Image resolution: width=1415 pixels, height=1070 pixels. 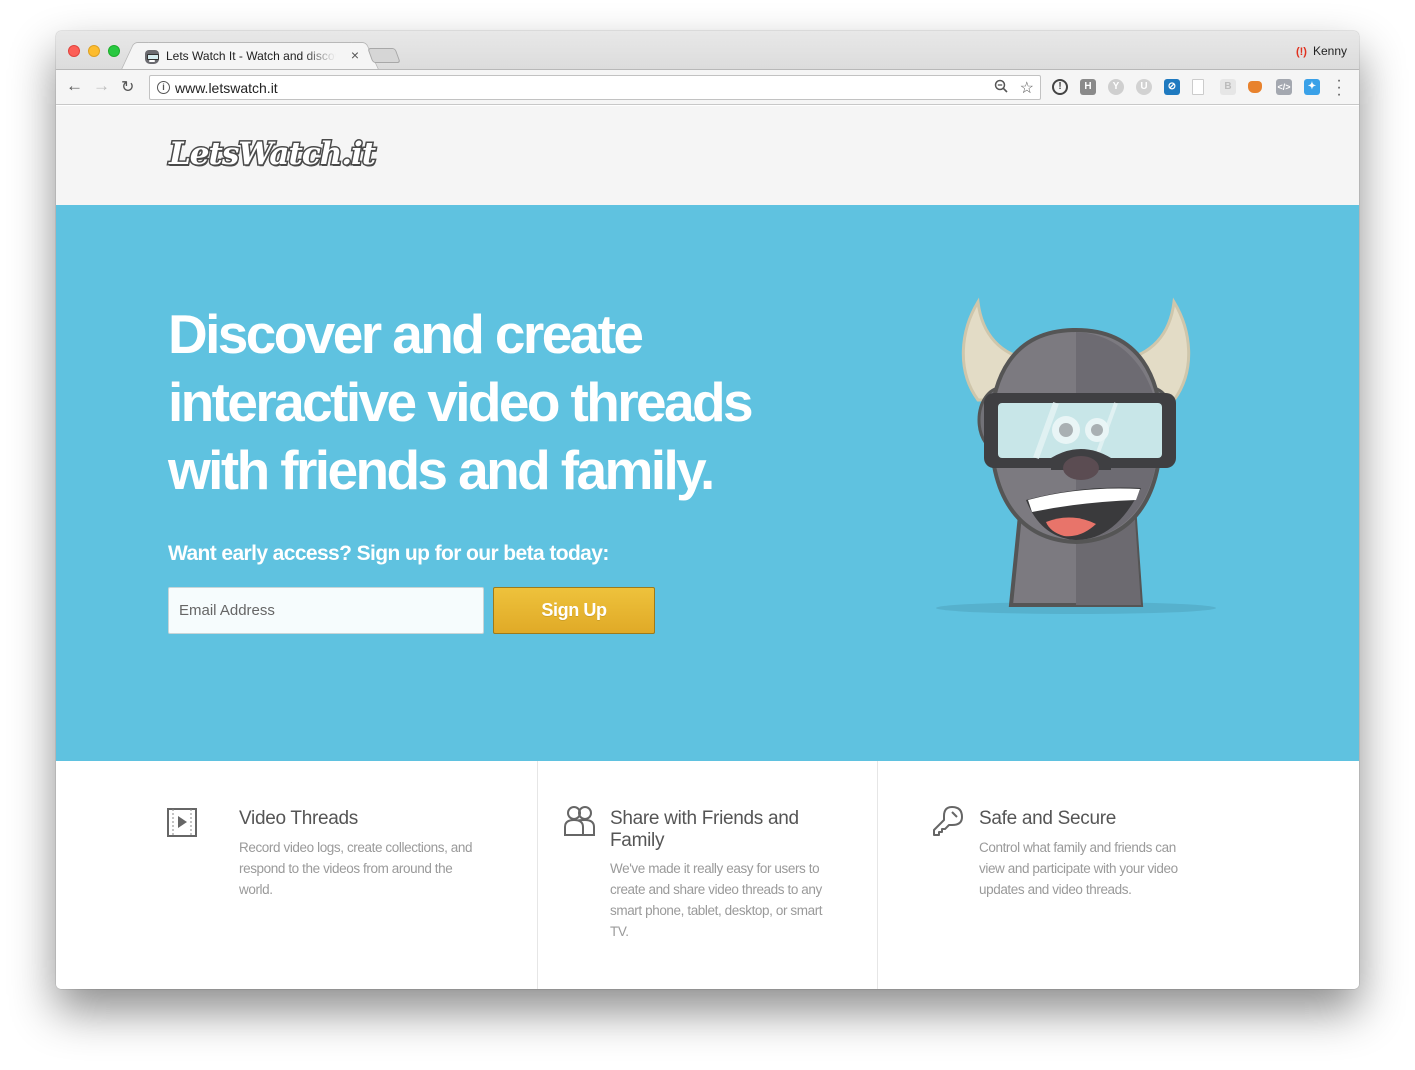 I want to click on email-input, so click(x=326, y=610).